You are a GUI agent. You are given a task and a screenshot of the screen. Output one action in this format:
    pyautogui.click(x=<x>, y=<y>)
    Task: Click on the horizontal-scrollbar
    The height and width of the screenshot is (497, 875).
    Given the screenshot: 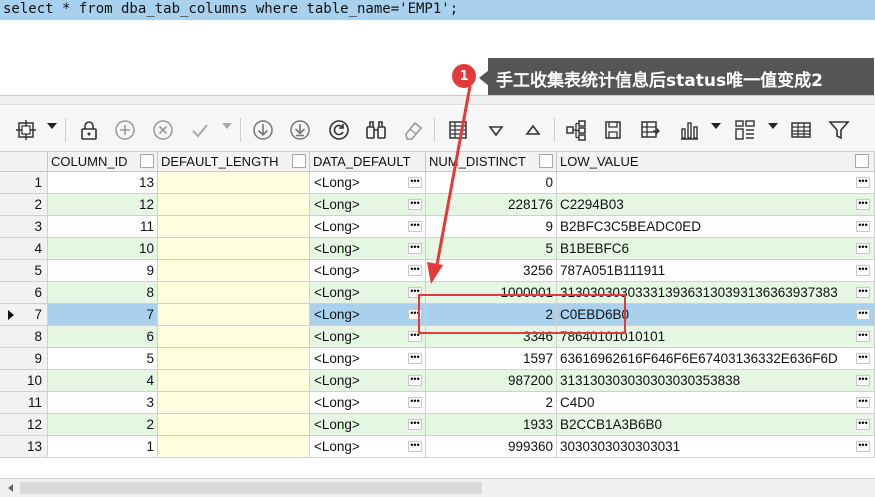 What is the action you would take?
    pyautogui.click(x=437, y=487)
    